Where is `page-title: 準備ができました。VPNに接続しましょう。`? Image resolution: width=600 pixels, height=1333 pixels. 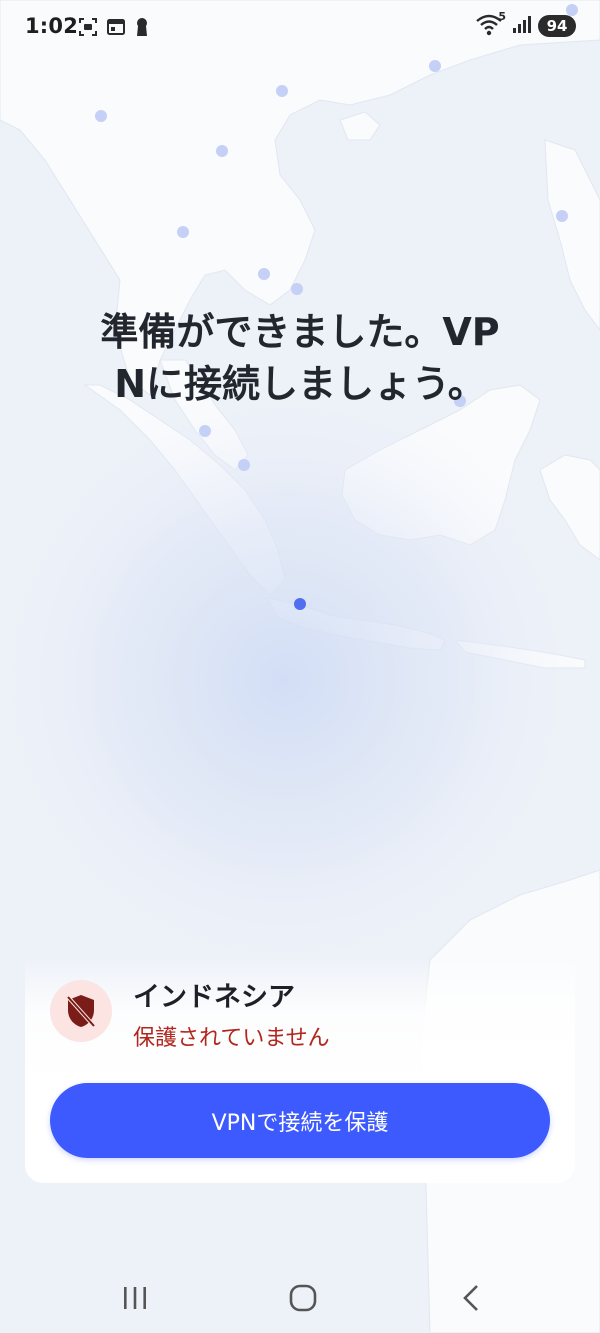
page-title: 準備ができました。VPNに接続しましょう。 is located at coordinates (300, 358).